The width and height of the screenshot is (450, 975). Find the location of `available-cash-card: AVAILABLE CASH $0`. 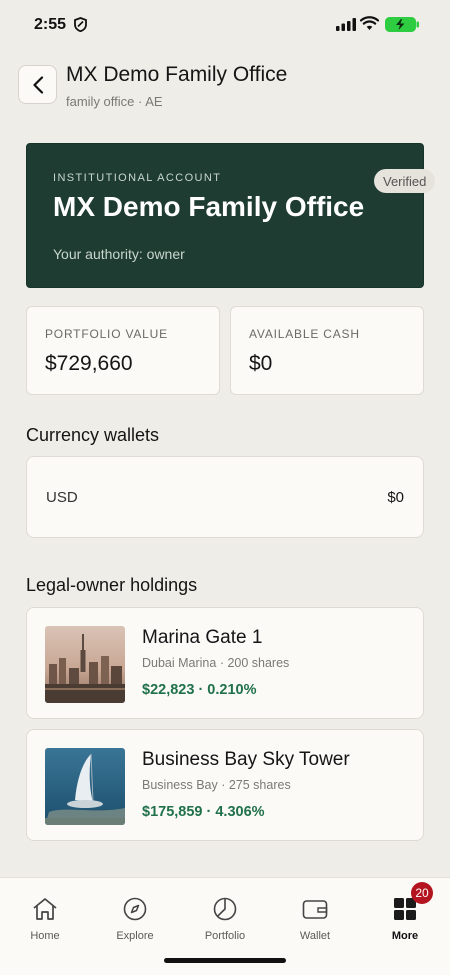

available-cash-card: AVAILABLE CASH $0 is located at coordinates (327, 350).